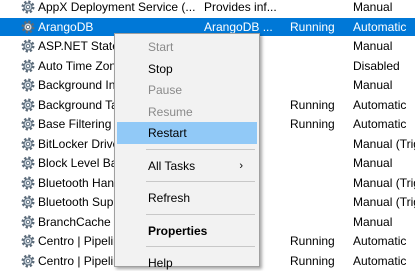 The image size is (415, 271). I want to click on menu-item-label: Pause, so click(165, 90).